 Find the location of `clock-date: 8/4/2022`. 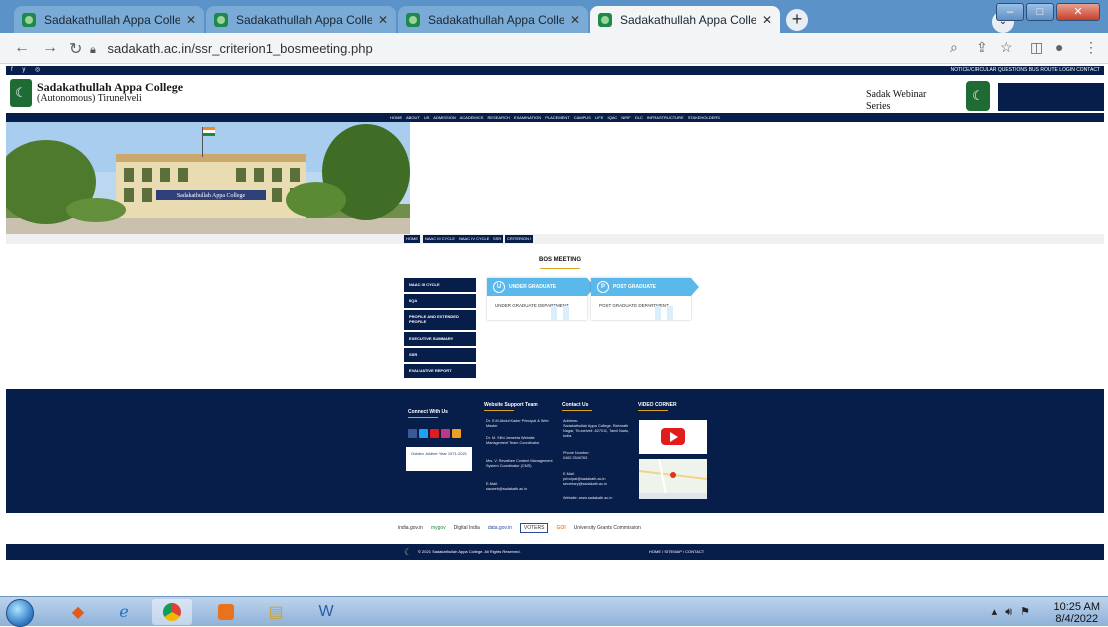

clock-date: 8/4/2022 is located at coordinates (1077, 619).